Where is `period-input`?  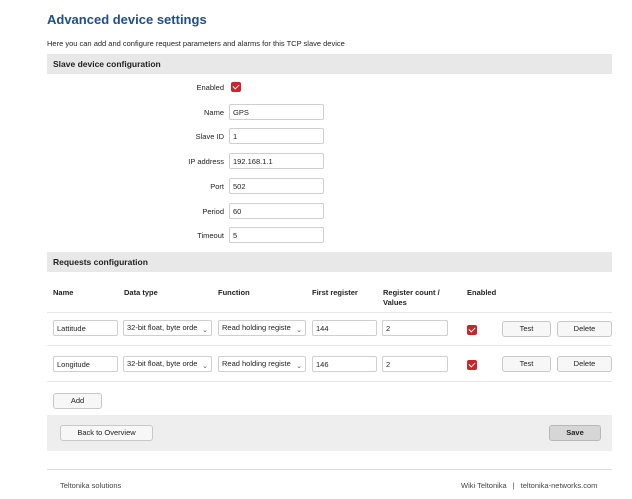 period-input is located at coordinates (276, 211).